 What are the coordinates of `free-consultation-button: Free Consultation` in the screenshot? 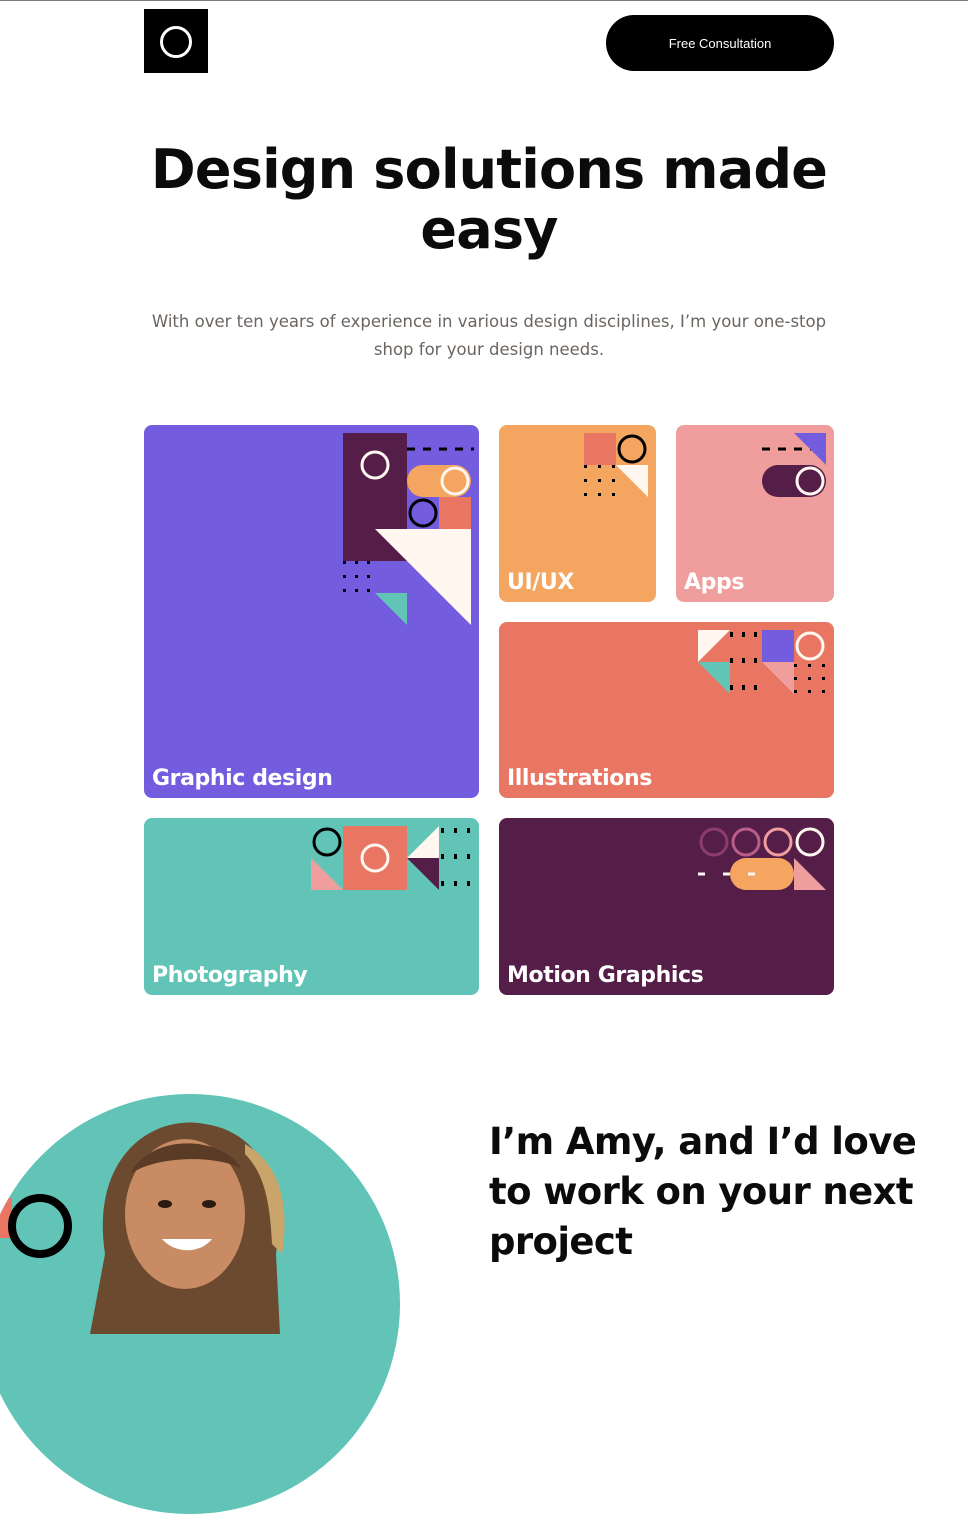 It's located at (720, 43).